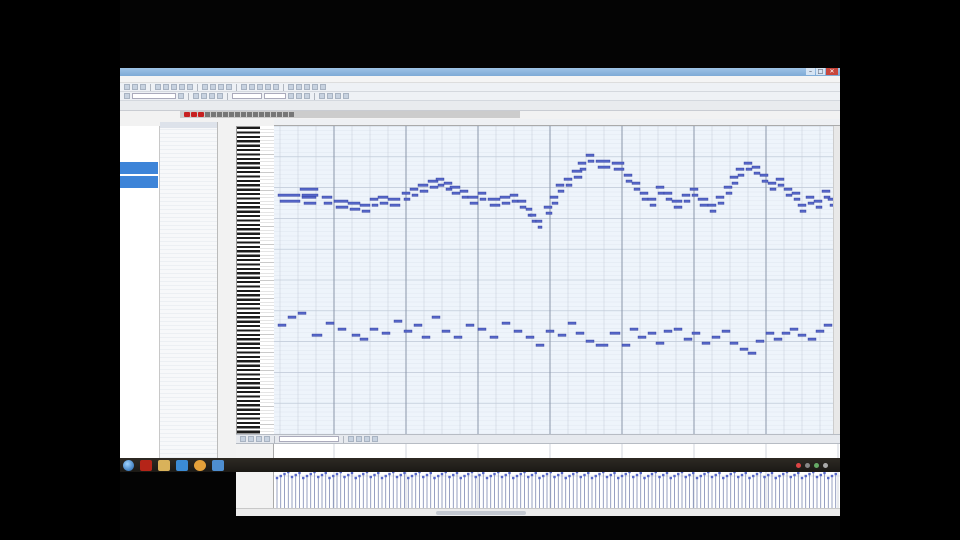  I want to click on mixer-icon, so click(323, 87).